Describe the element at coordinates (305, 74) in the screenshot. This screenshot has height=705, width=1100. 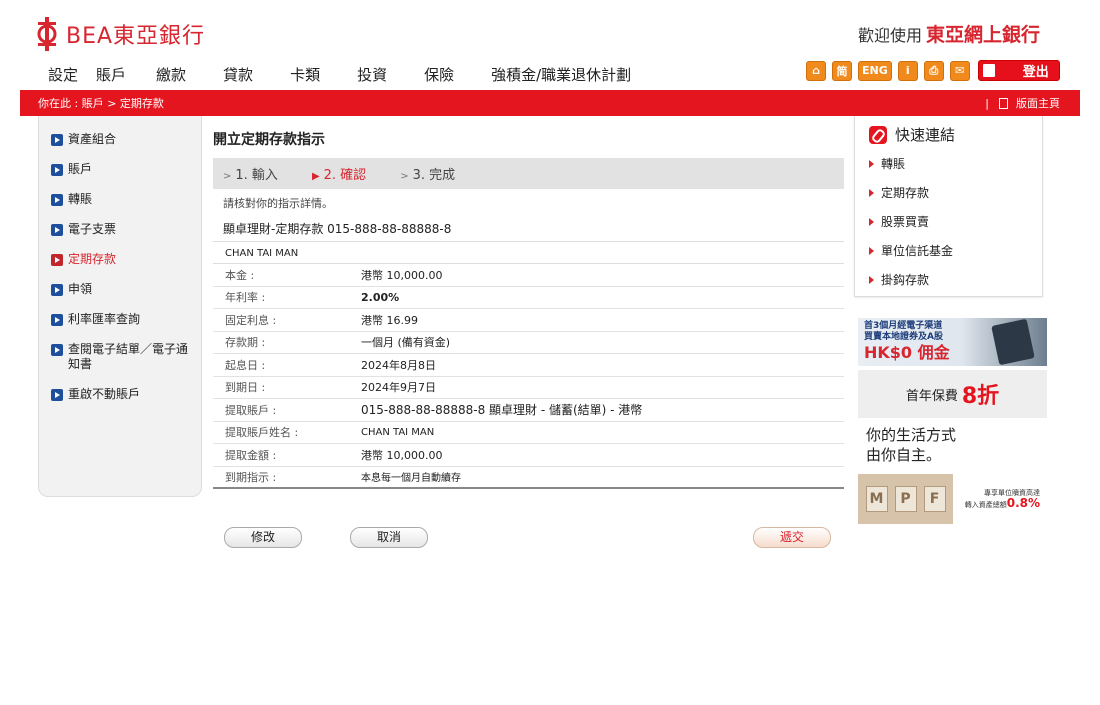
I see `nav-cards: 卡類` at that location.